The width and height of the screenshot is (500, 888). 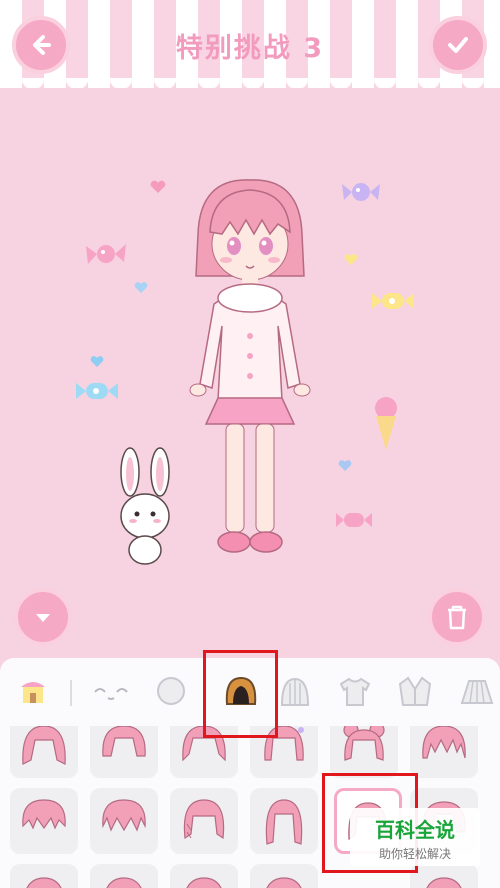 I want to click on tab-divider, so click(x=71, y=693).